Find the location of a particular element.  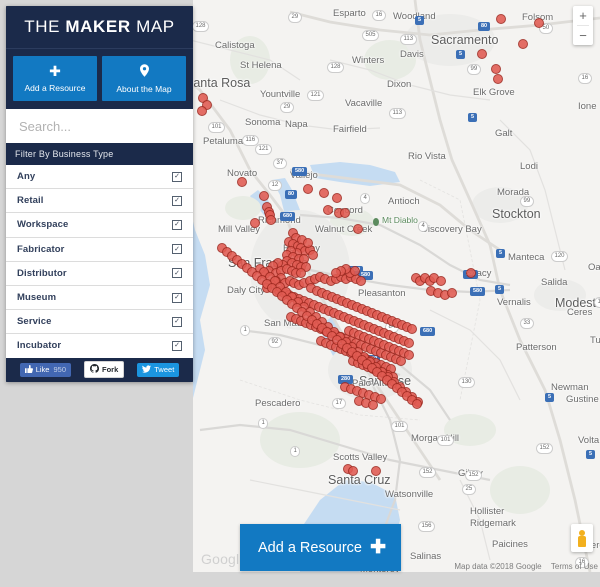

facebook-like-count: 950 is located at coordinates (59, 369).